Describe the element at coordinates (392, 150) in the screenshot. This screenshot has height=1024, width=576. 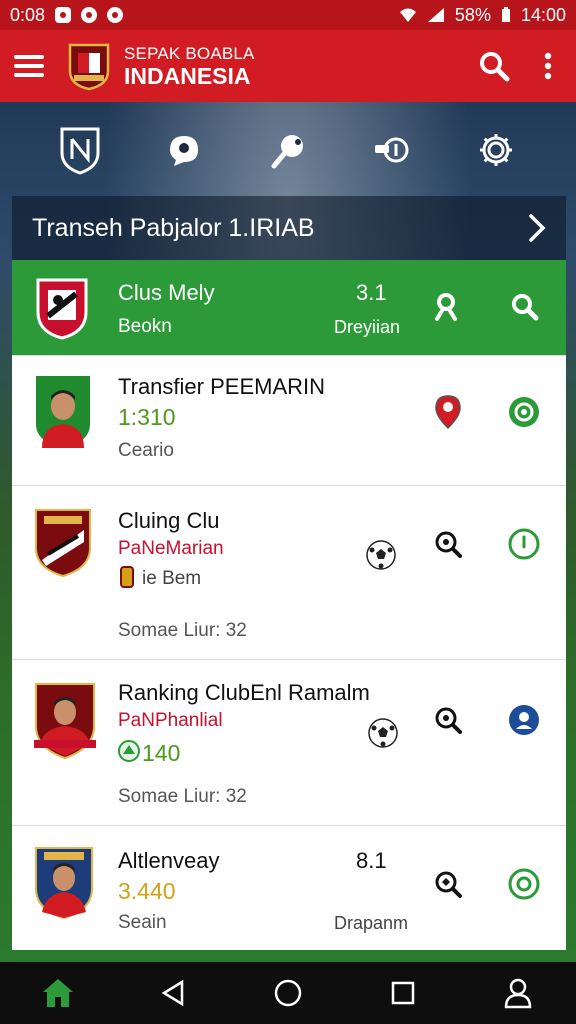
I see `whistle-icon` at that location.